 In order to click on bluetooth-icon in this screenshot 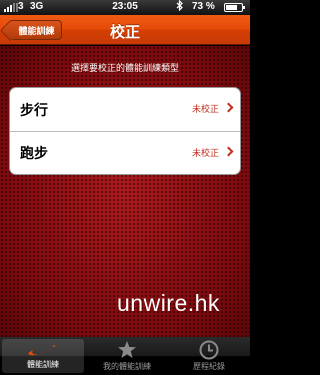, I will do `click(179, 7)`.